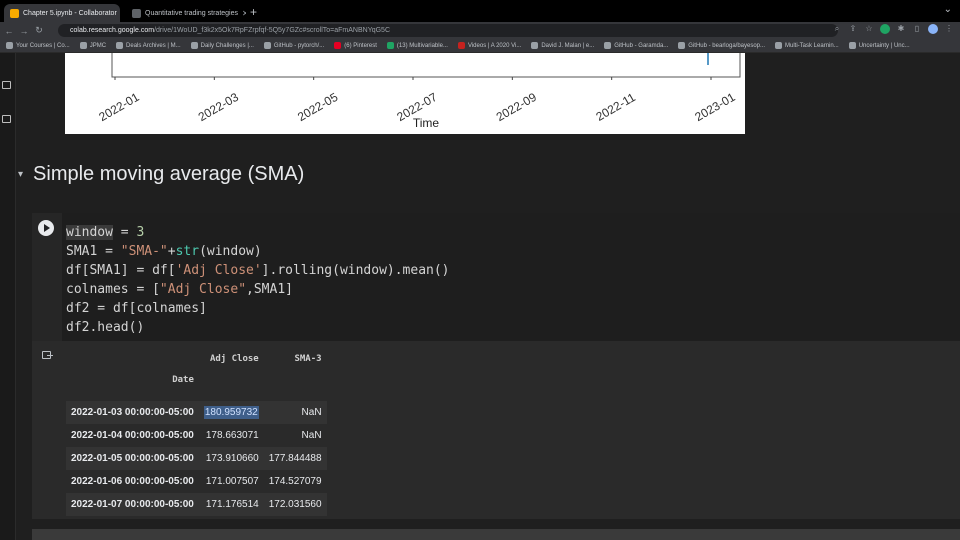 The height and width of the screenshot is (540, 960). What do you see at coordinates (132, 458) in the screenshot?
I see `row-index: 2022-01-05 00:00:00-05:00` at bounding box center [132, 458].